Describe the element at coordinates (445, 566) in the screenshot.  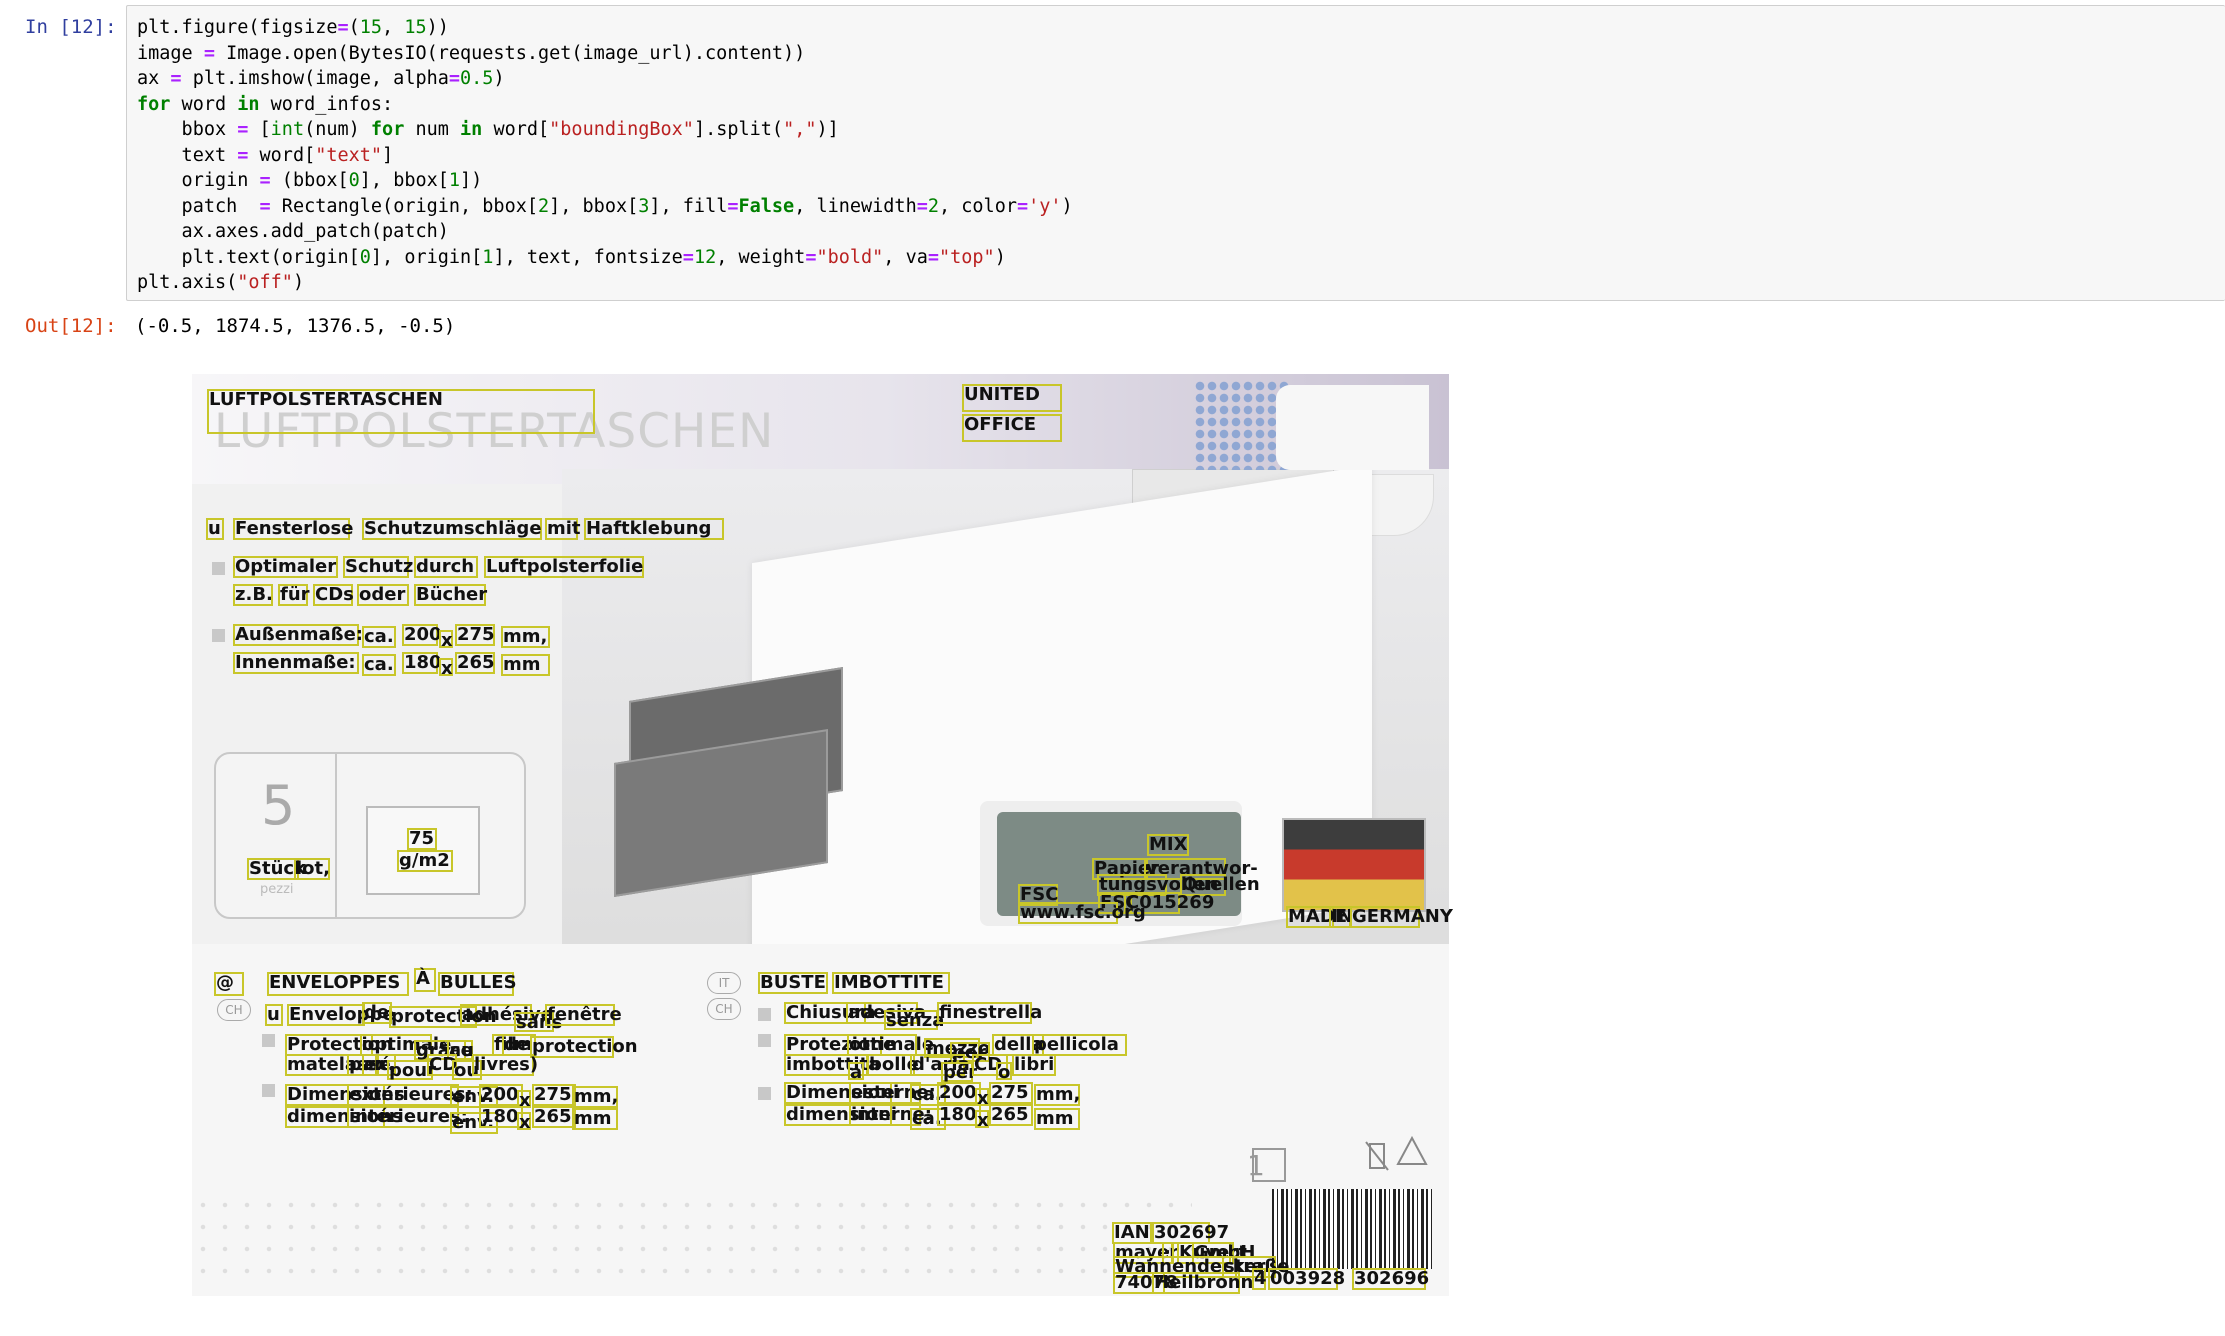
I see `ocr-word-label: durch` at that location.